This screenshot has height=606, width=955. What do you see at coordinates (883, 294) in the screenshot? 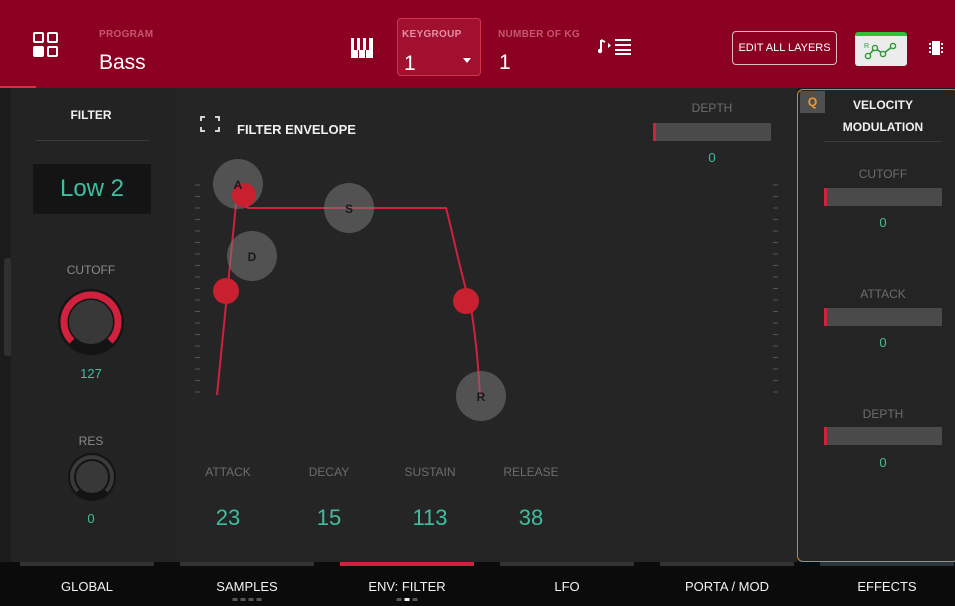
I see `velocity-attack-label: ATTACK` at bounding box center [883, 294].